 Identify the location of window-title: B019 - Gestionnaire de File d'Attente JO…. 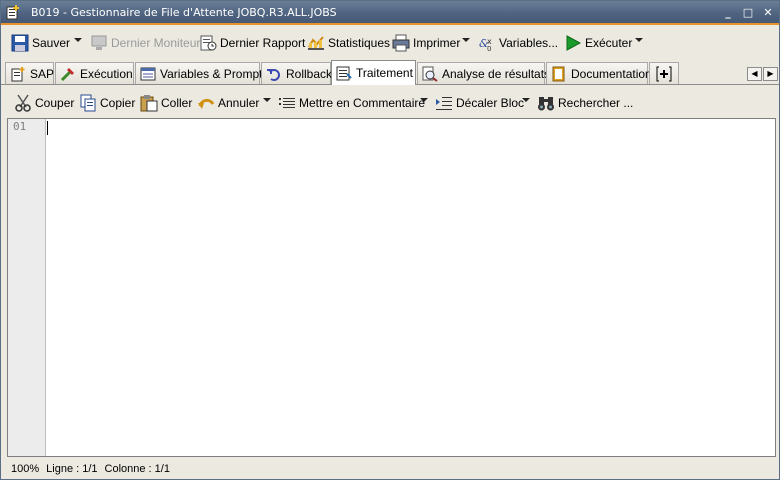
(184, 12).